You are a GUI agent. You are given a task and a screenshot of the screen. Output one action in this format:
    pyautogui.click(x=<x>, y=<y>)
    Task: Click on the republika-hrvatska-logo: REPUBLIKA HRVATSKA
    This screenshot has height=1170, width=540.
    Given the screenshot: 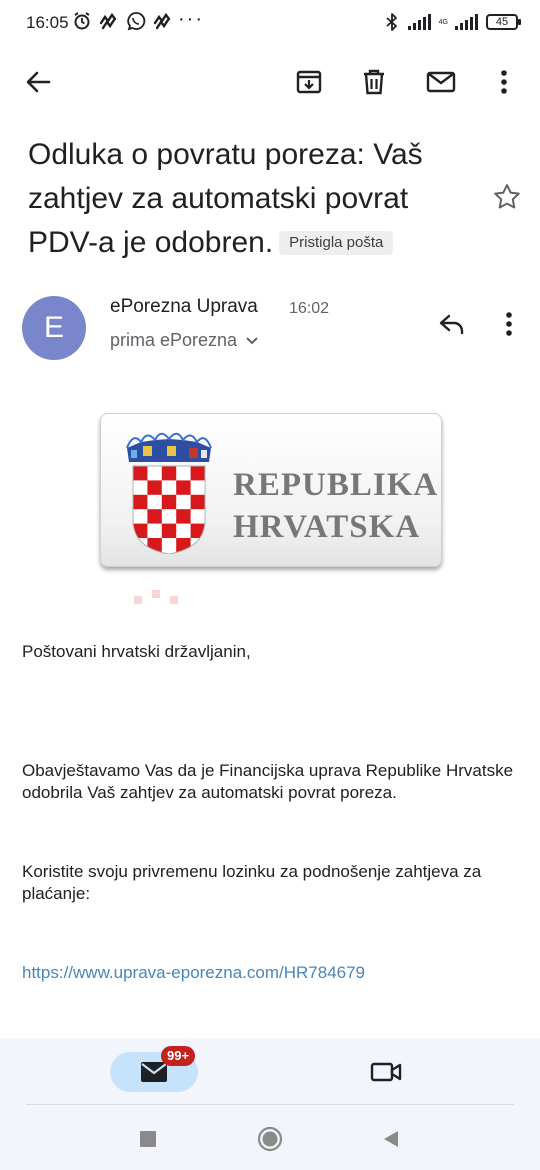 What is the action you would take?
    pyautogui.click(x=271, y=490)
    